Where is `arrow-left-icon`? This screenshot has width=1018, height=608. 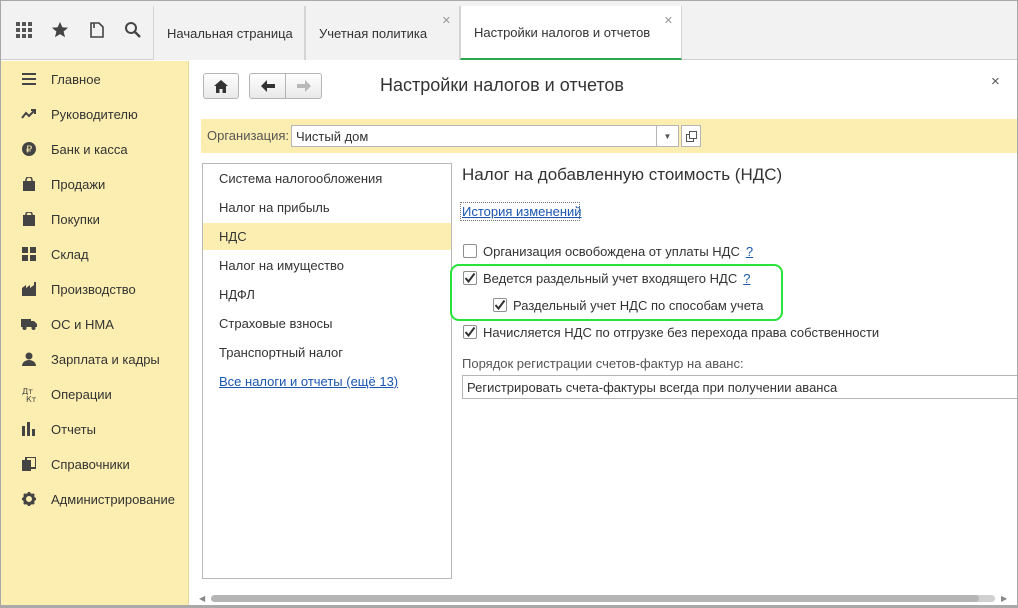 arrow-left-icon is located at coordinates (267, 86).